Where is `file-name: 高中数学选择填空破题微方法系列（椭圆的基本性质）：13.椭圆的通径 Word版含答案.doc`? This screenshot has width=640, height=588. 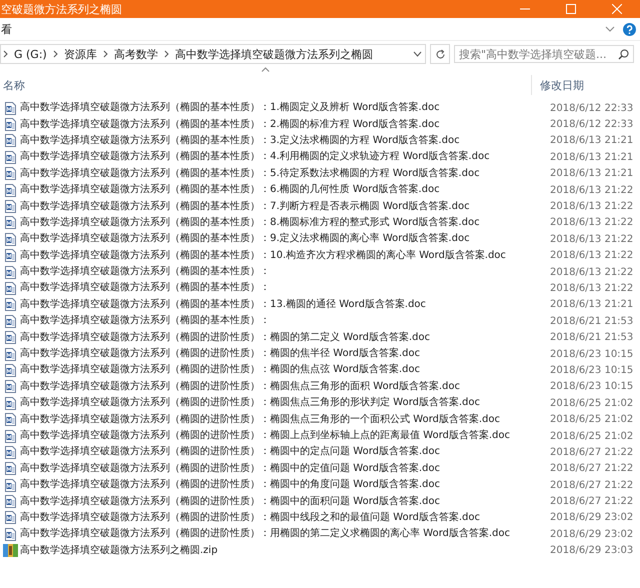 file-name: 高中数学选择填空破题微方法系列（椭圆的基本性质）：13.椭圆的通径 Word版含答案.doc is located at coordinates (281, 305).